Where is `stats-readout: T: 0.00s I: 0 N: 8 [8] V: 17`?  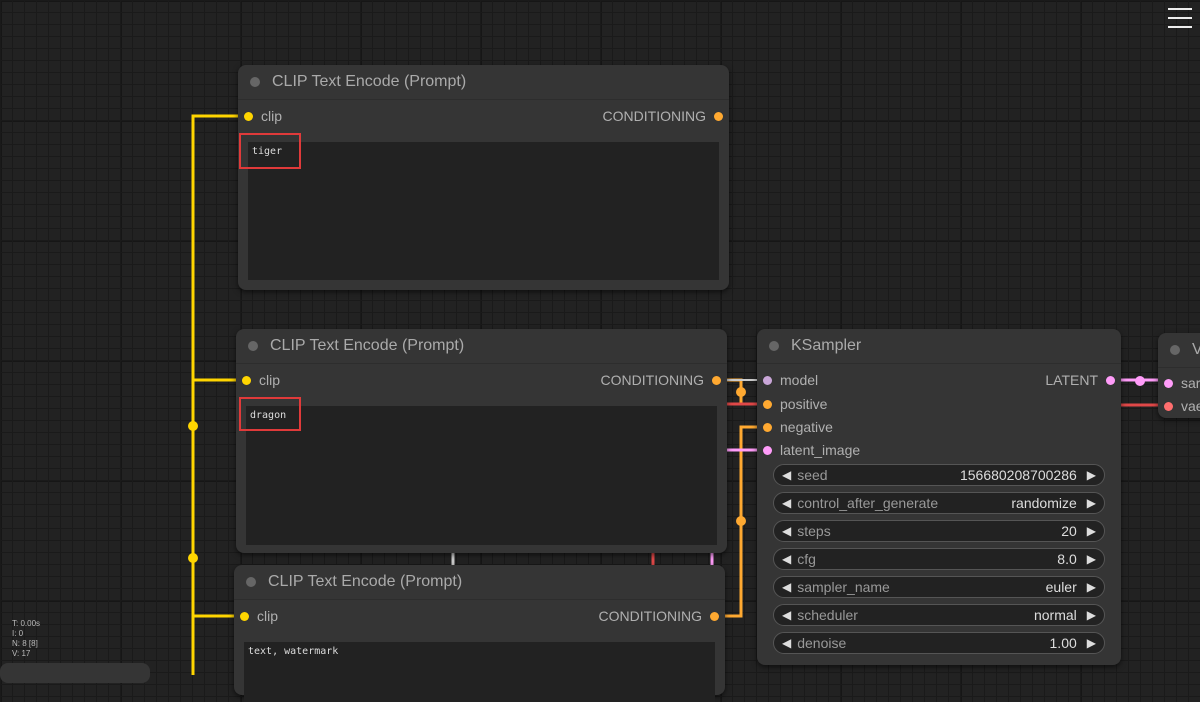 stats-readout: T: 0.00s I: 0 N: 8 [8] V: 17 is located at coordinates (26, 639).